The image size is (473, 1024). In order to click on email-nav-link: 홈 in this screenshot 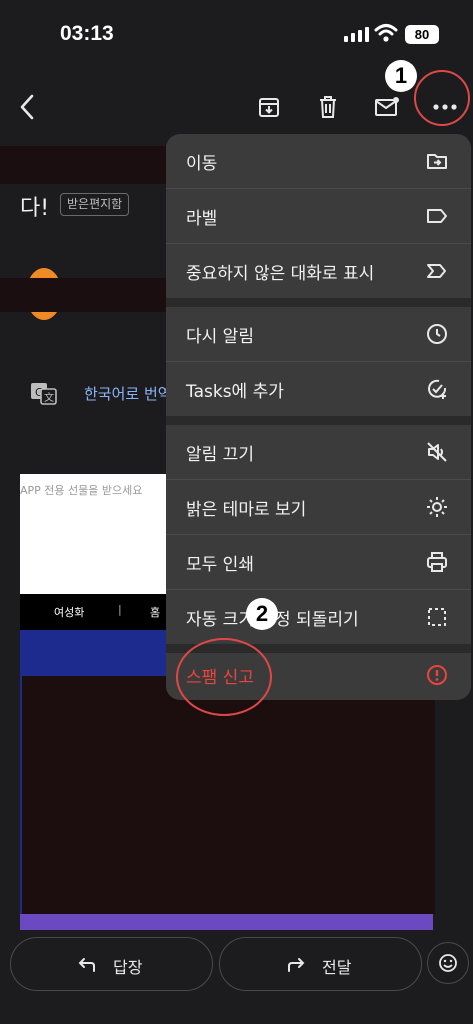, I will do `click(155, 612)`.